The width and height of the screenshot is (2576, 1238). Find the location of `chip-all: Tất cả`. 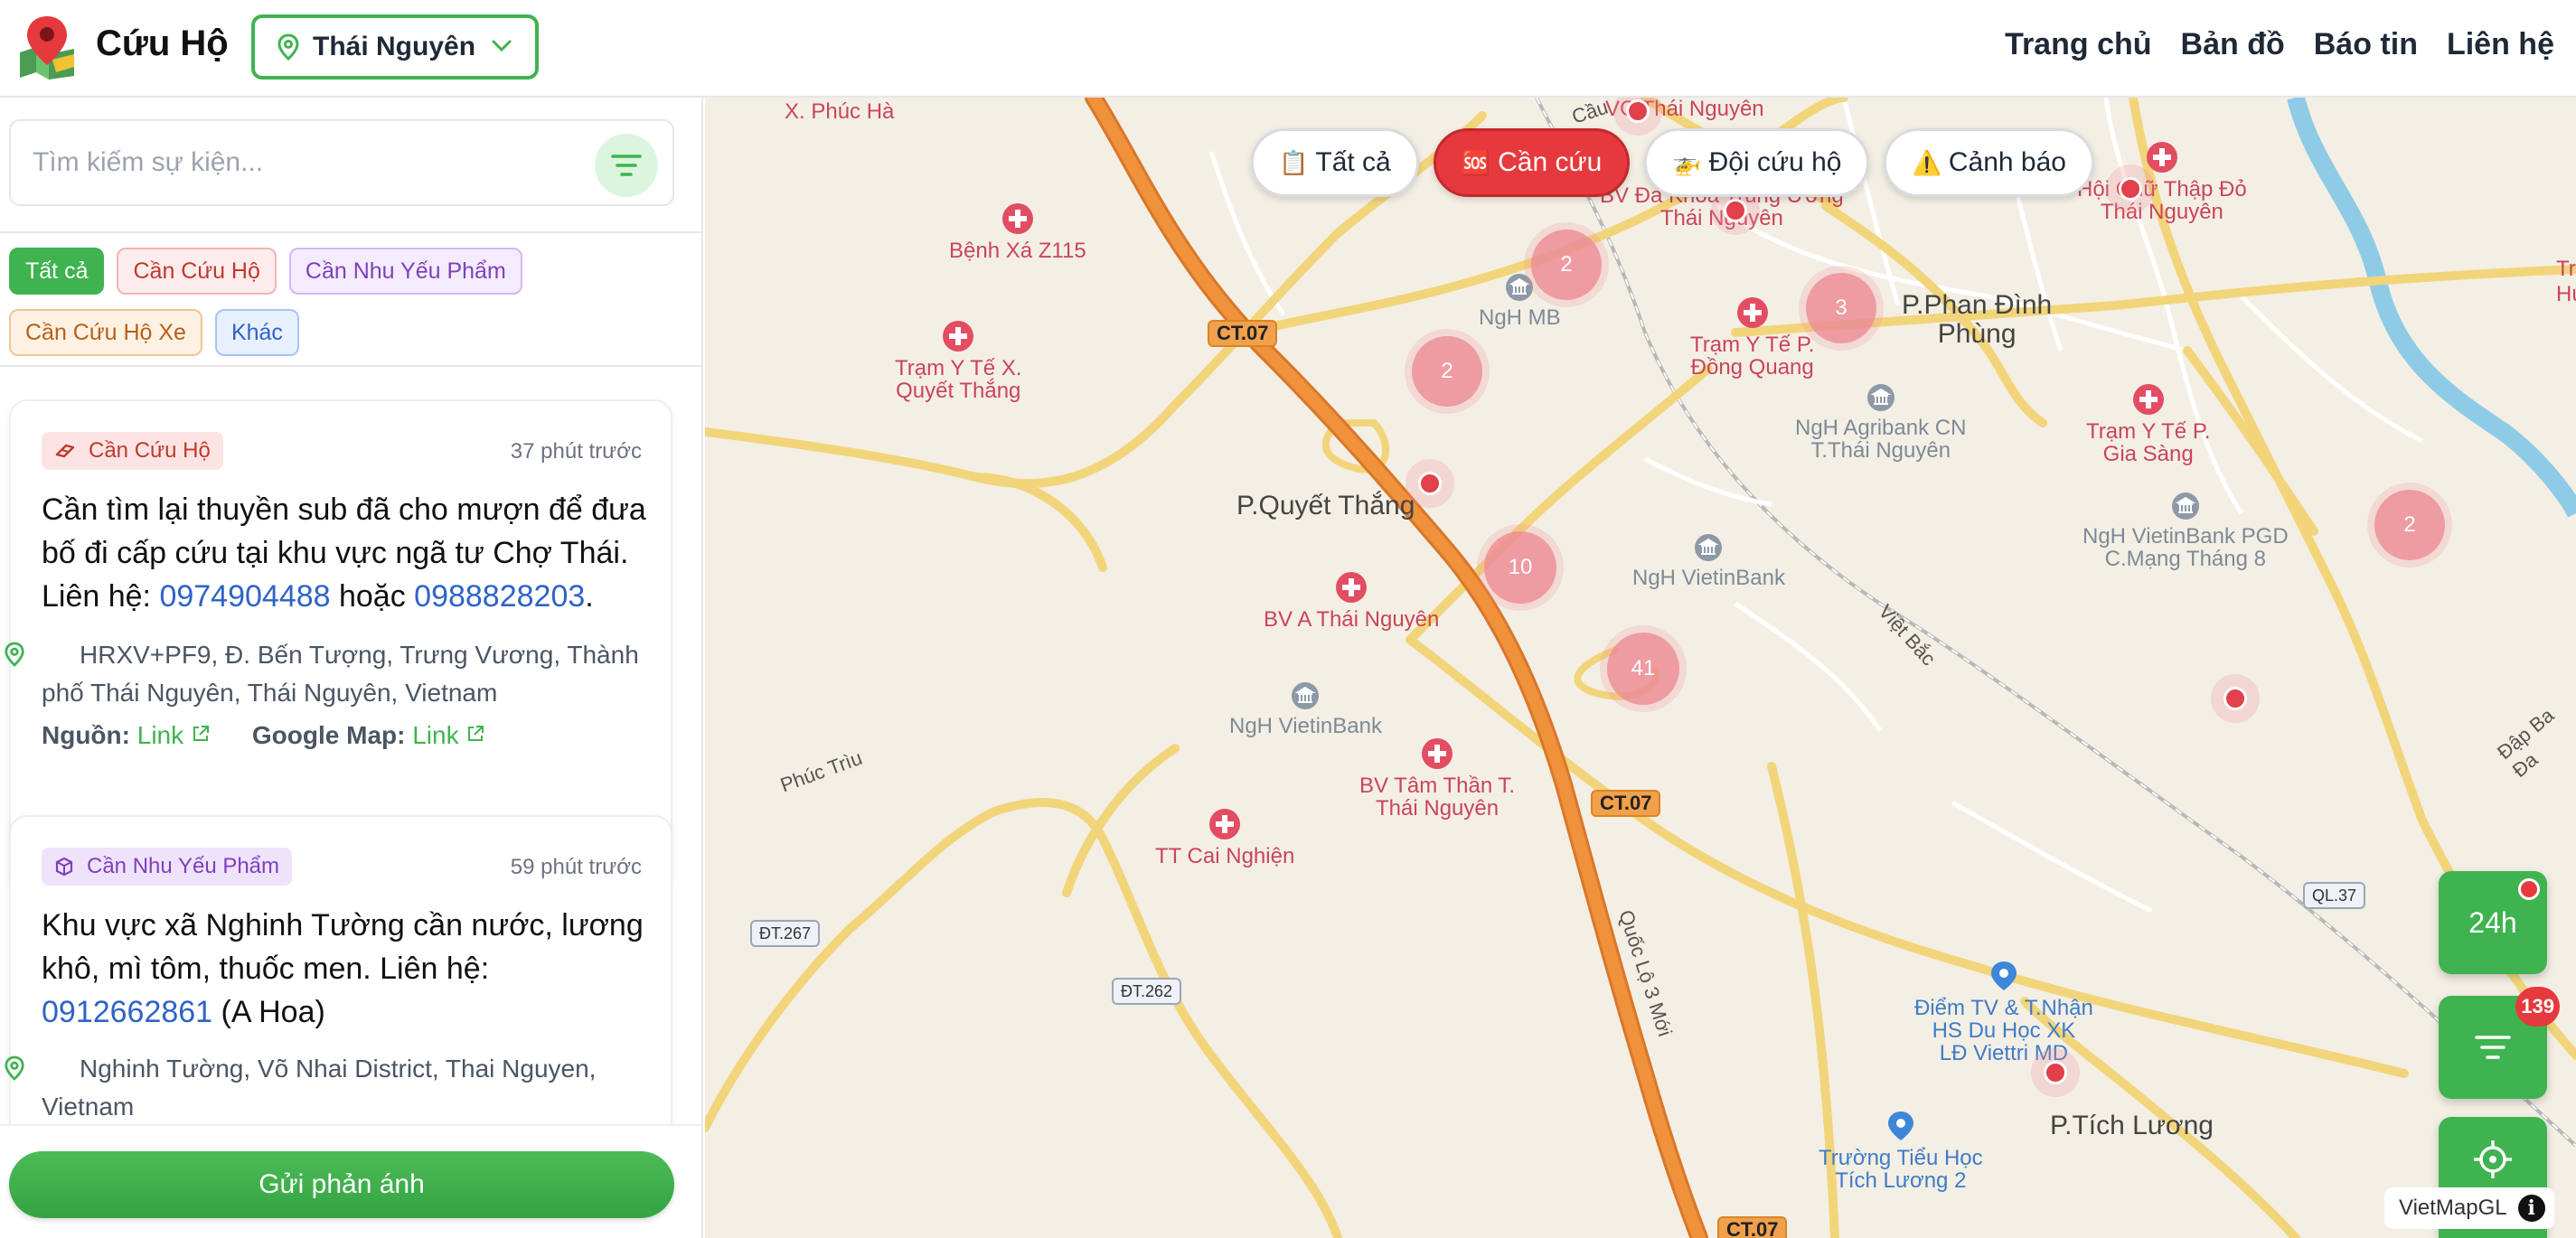

chip-all: Tất cả is located at coordinates (57, 271).